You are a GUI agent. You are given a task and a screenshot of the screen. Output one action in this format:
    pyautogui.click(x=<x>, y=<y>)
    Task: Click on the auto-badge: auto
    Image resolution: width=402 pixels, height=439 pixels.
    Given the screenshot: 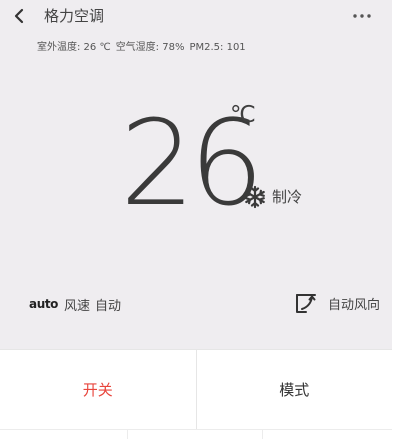 What is the action you would take?
    pyautogui.click(x=44, y=304)
    